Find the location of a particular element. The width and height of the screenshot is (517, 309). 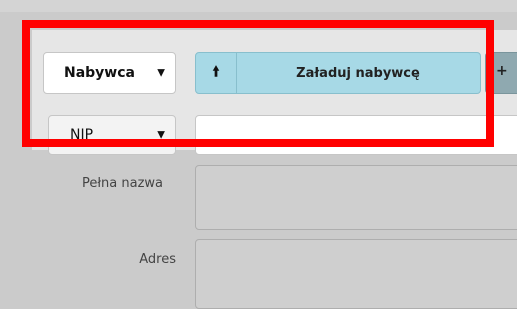

top-band is located at coordinates (258, 6).